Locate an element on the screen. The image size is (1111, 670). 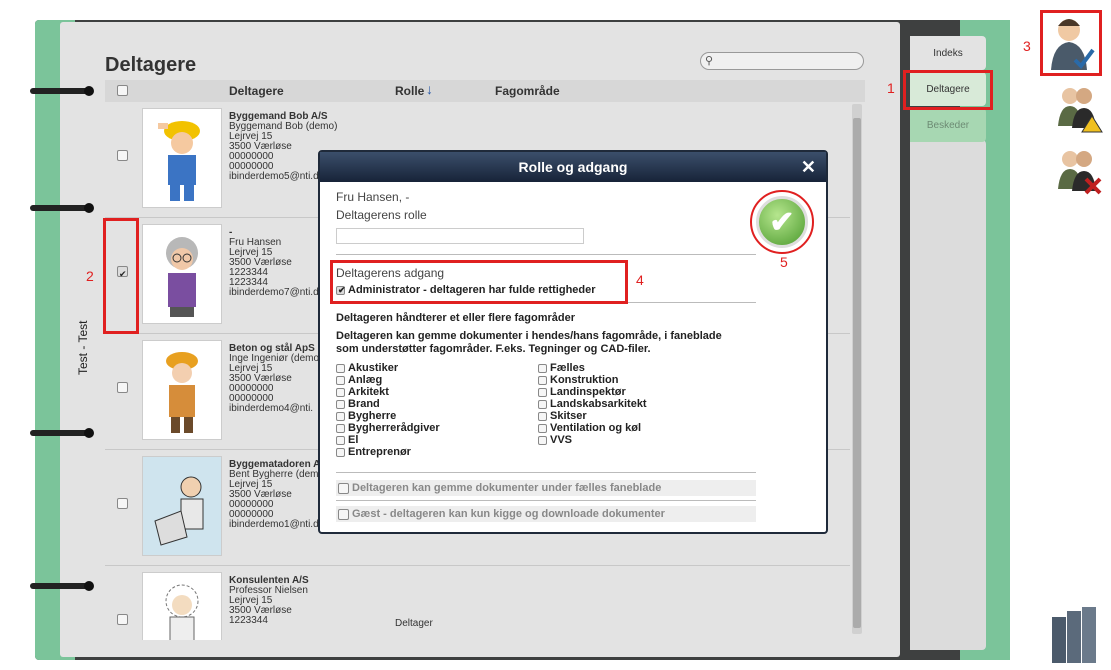
dialog-title: Rolle og adgang is located at coordinates (573, 167).